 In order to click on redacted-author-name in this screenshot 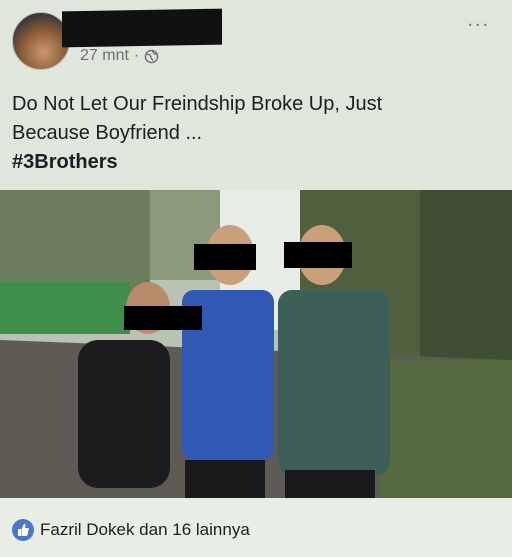, I will do `click(142, 28)`.